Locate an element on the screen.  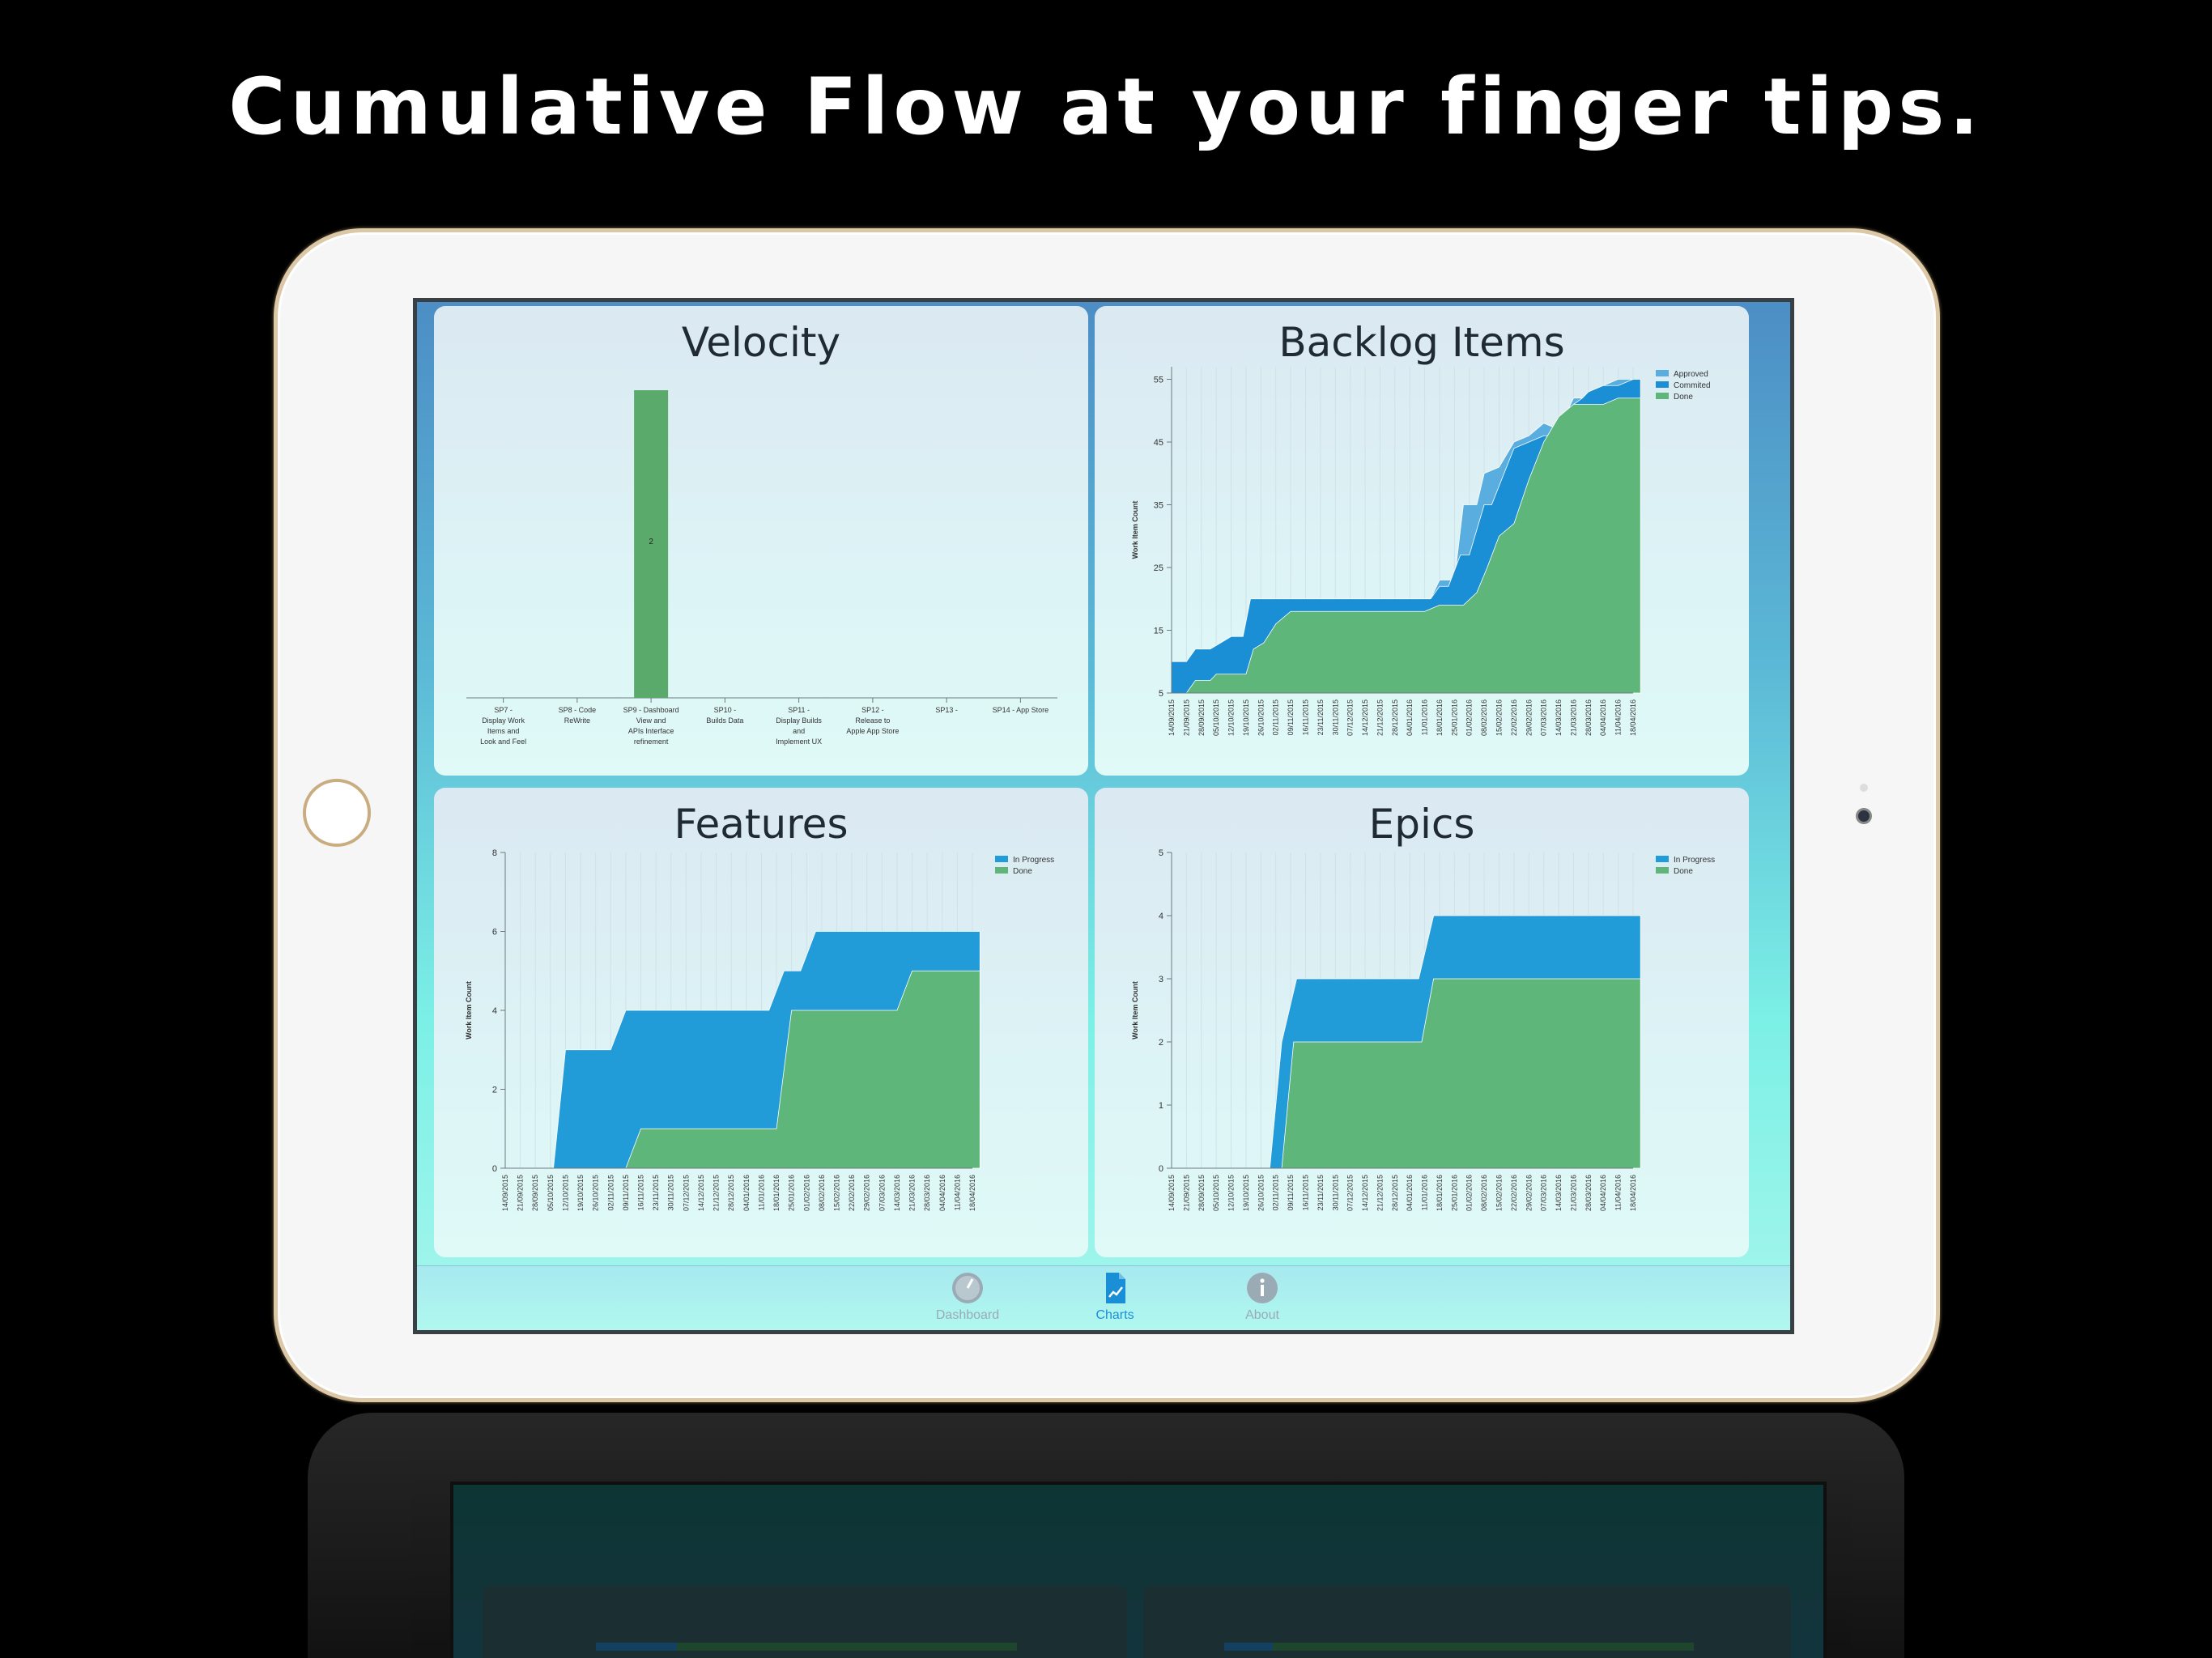
velocity-bar-data-label: 2 is located at coordinates (651, 542).